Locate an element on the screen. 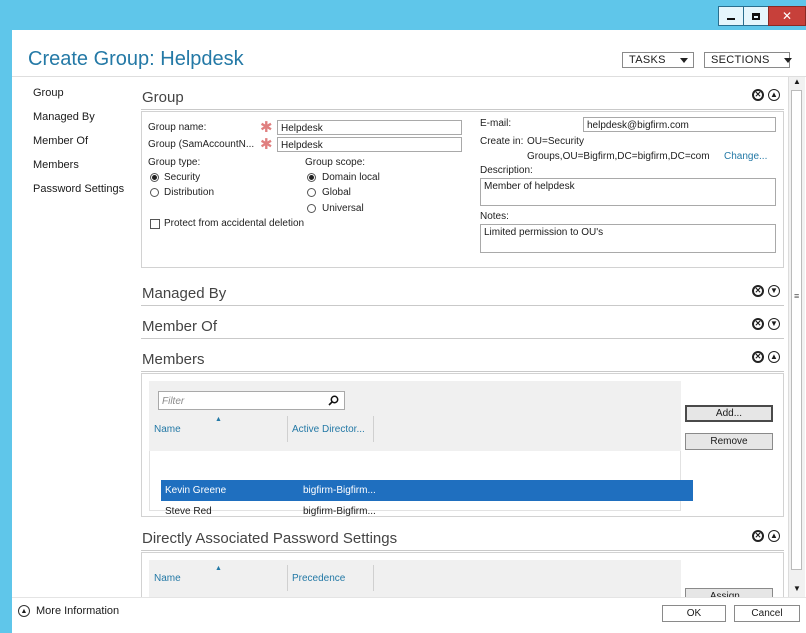 Image resolution: width=806 pixels, height=633 pixels. dialog-header: Create Group: Helpdesk TASKS SECTIONS is located at coordinates (409, 53).